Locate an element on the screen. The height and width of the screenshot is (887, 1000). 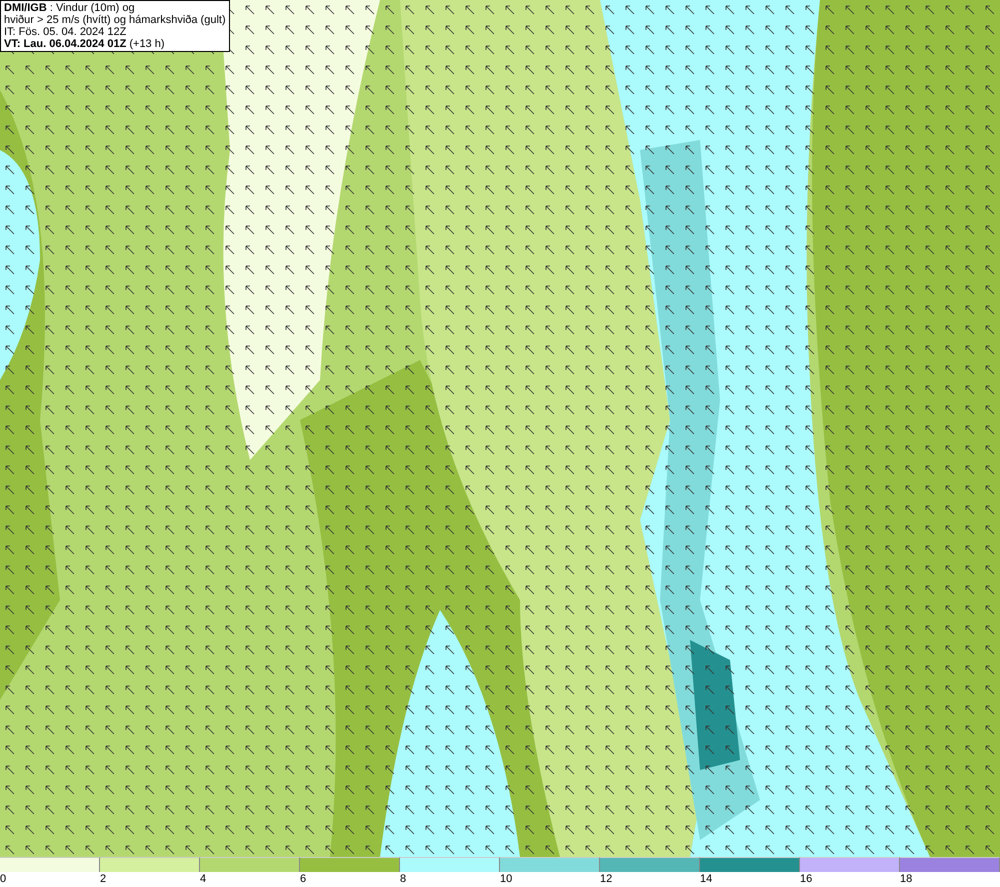
legend-label: 0 is located at coordinates (3, 879).